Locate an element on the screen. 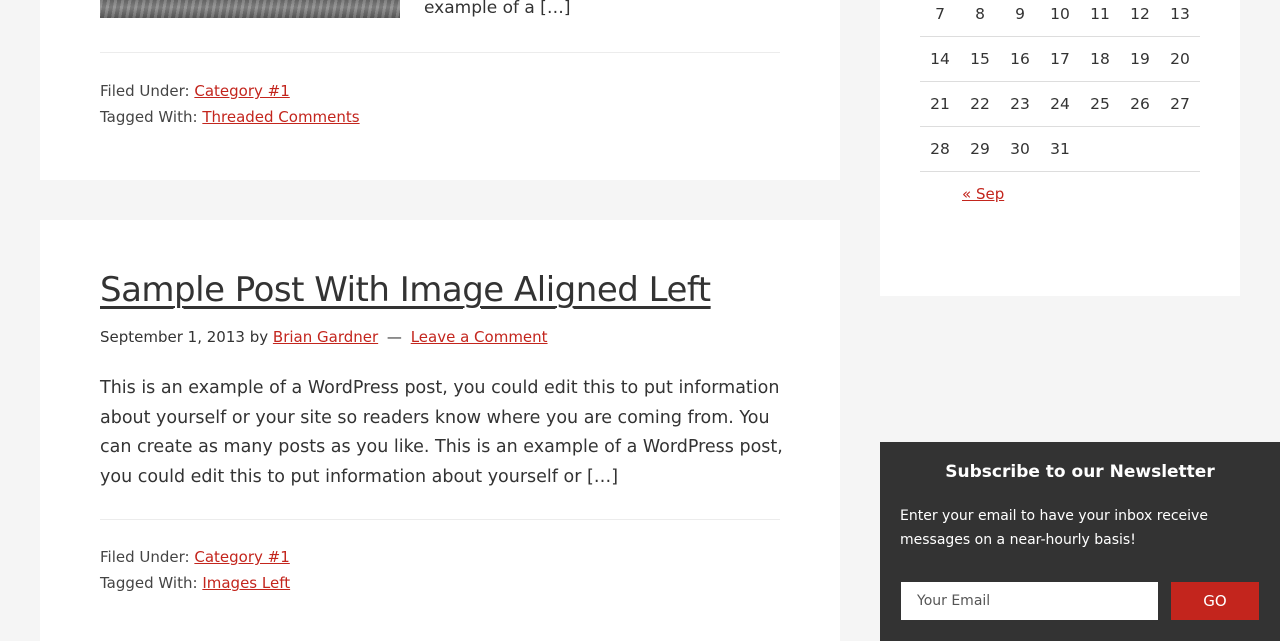 This screenshot has width=1280, height=641. tagged-with-line: Tagged With: Threaded Comments is located at coordinates (230, 117).